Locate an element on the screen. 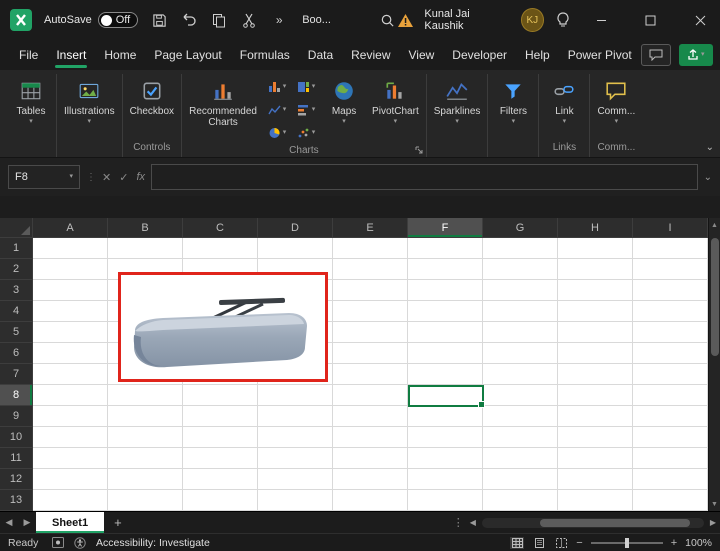 Image resolution: width=720 pixels, height=551 pixels. cell-G11 is located at coordinates (520, 458).